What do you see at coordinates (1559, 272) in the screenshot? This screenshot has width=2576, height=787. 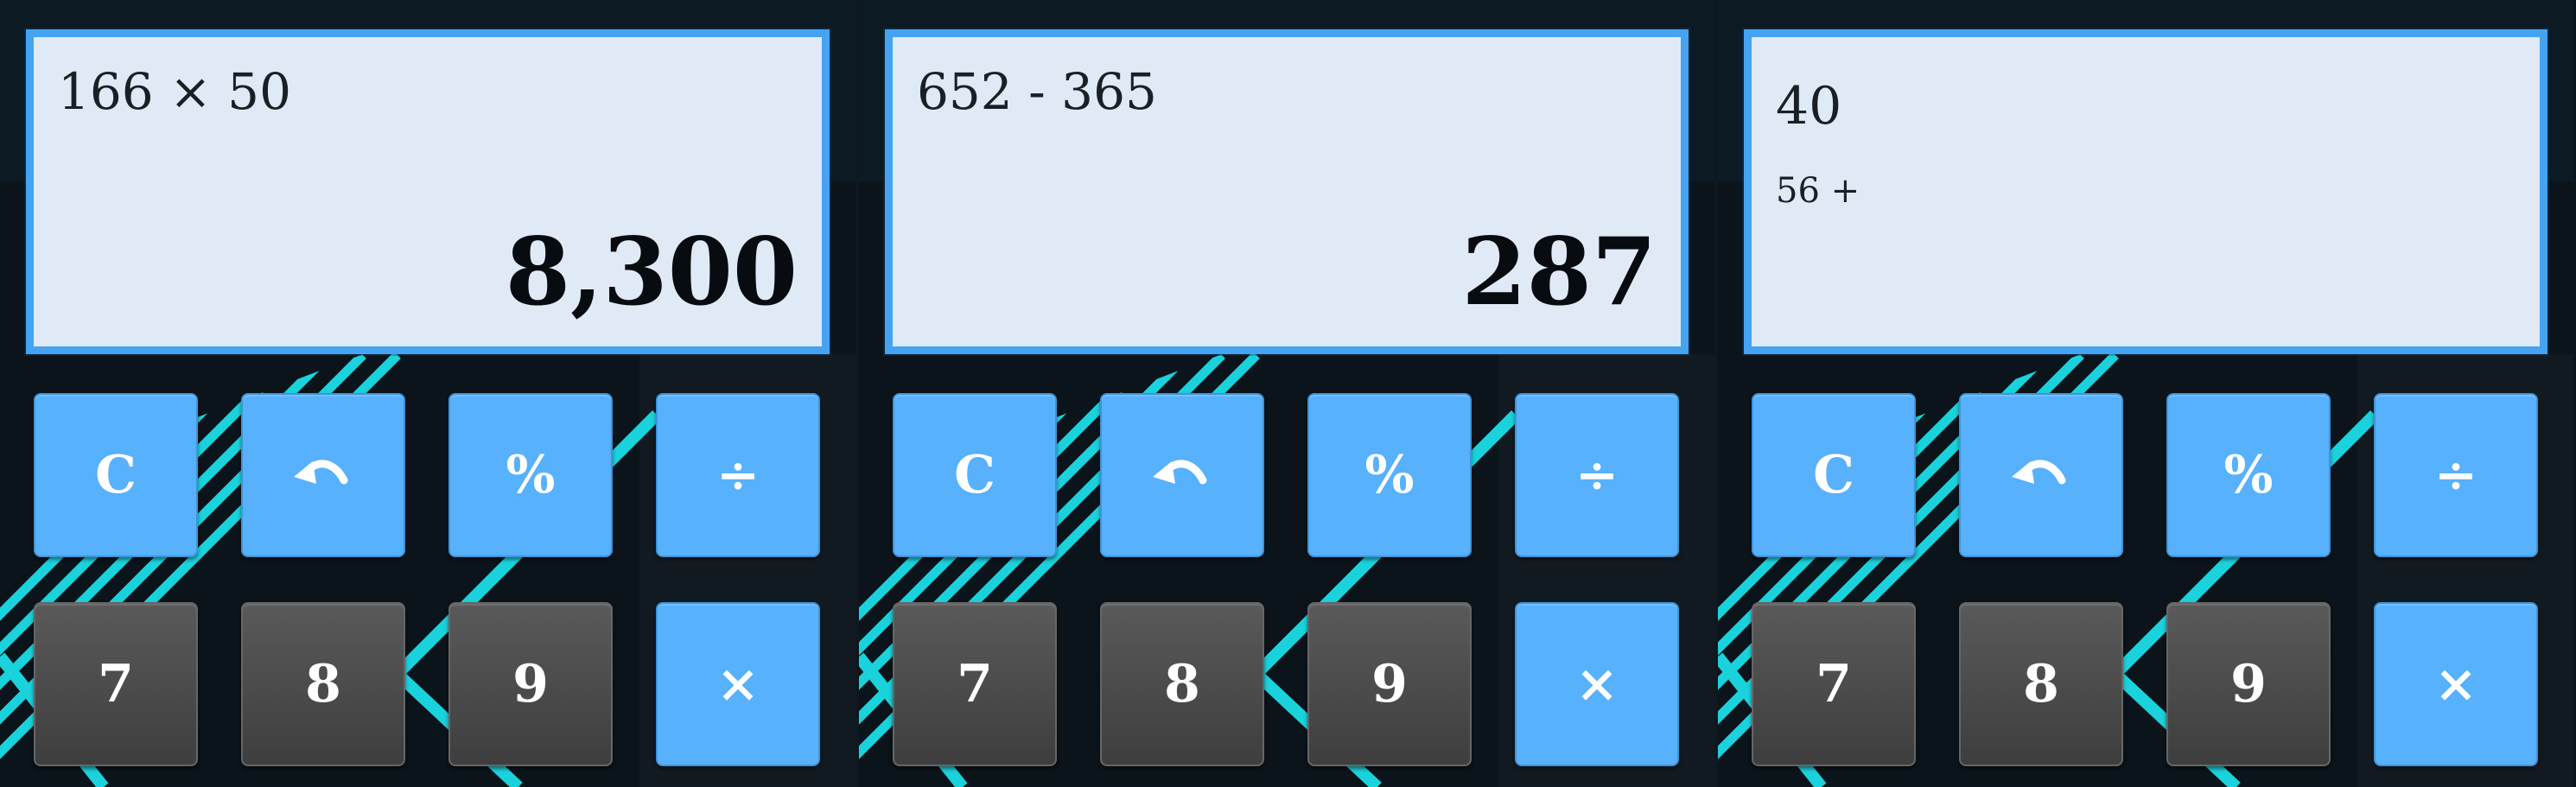 I see `result-text: 287` at bounding box center [1559, 272].